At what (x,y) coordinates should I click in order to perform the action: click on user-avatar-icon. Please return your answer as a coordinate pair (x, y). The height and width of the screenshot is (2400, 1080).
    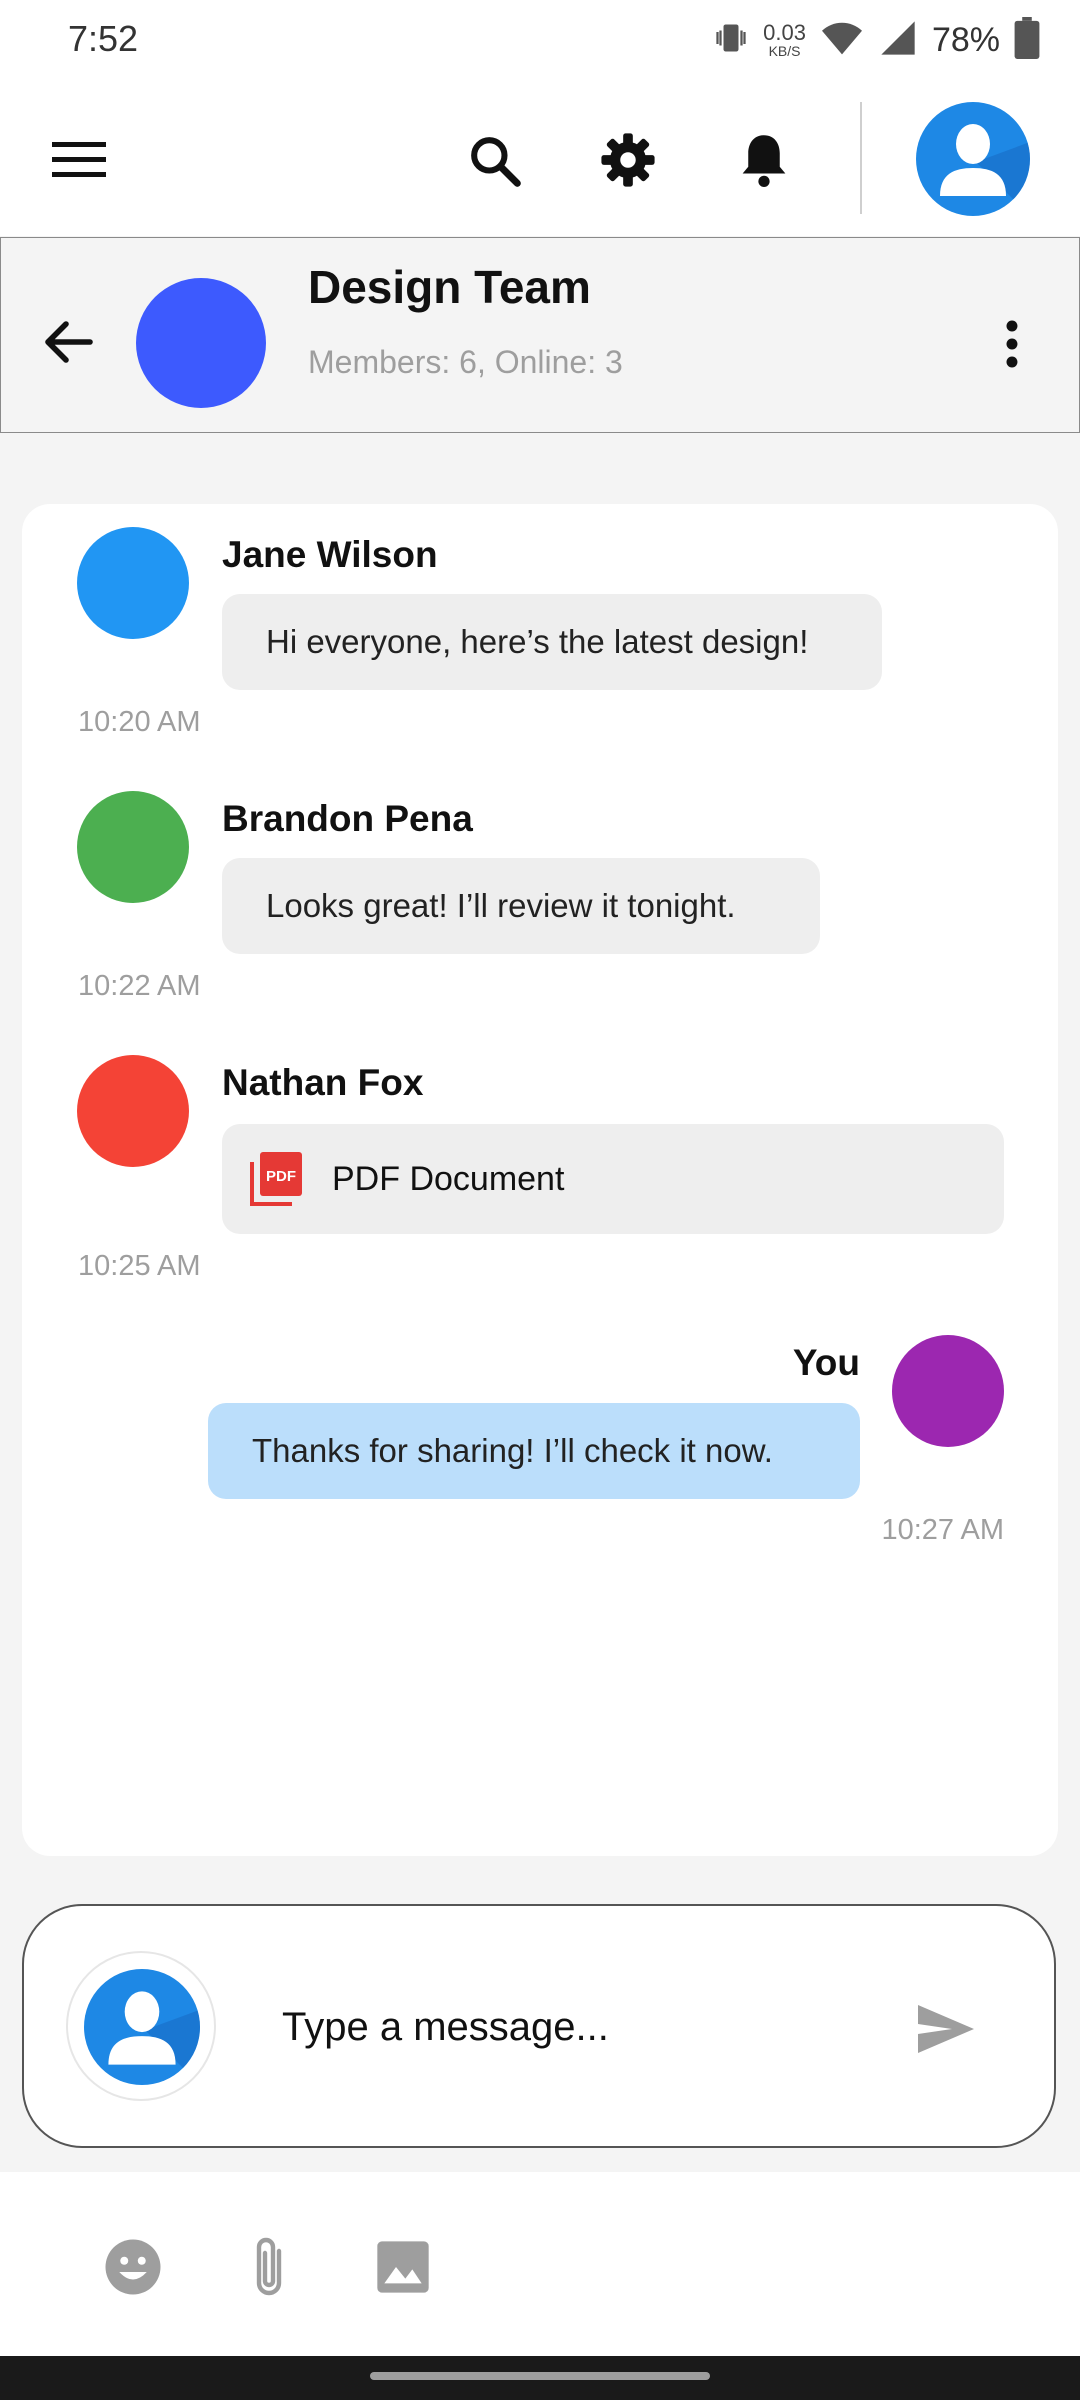
    Looking at the image, I should click on (142, 2027).